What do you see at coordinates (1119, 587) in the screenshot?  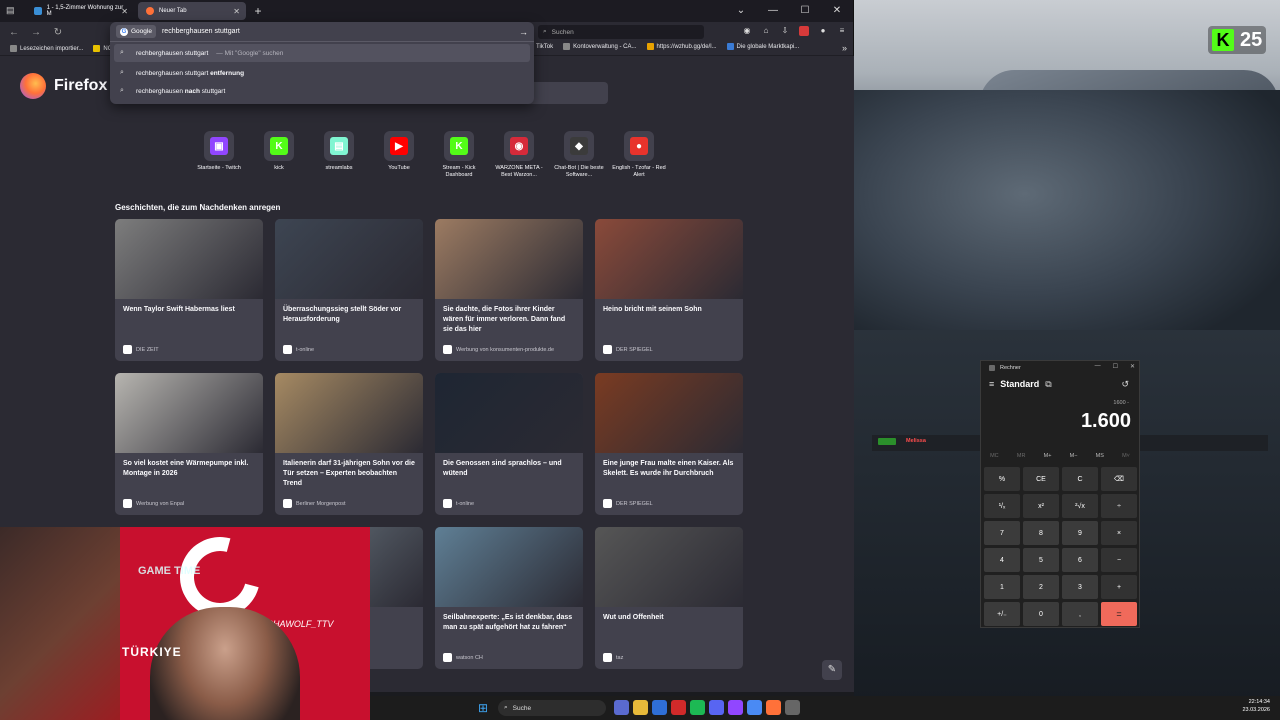 I see `calc-key: +` at bounding box center [1119, 587].